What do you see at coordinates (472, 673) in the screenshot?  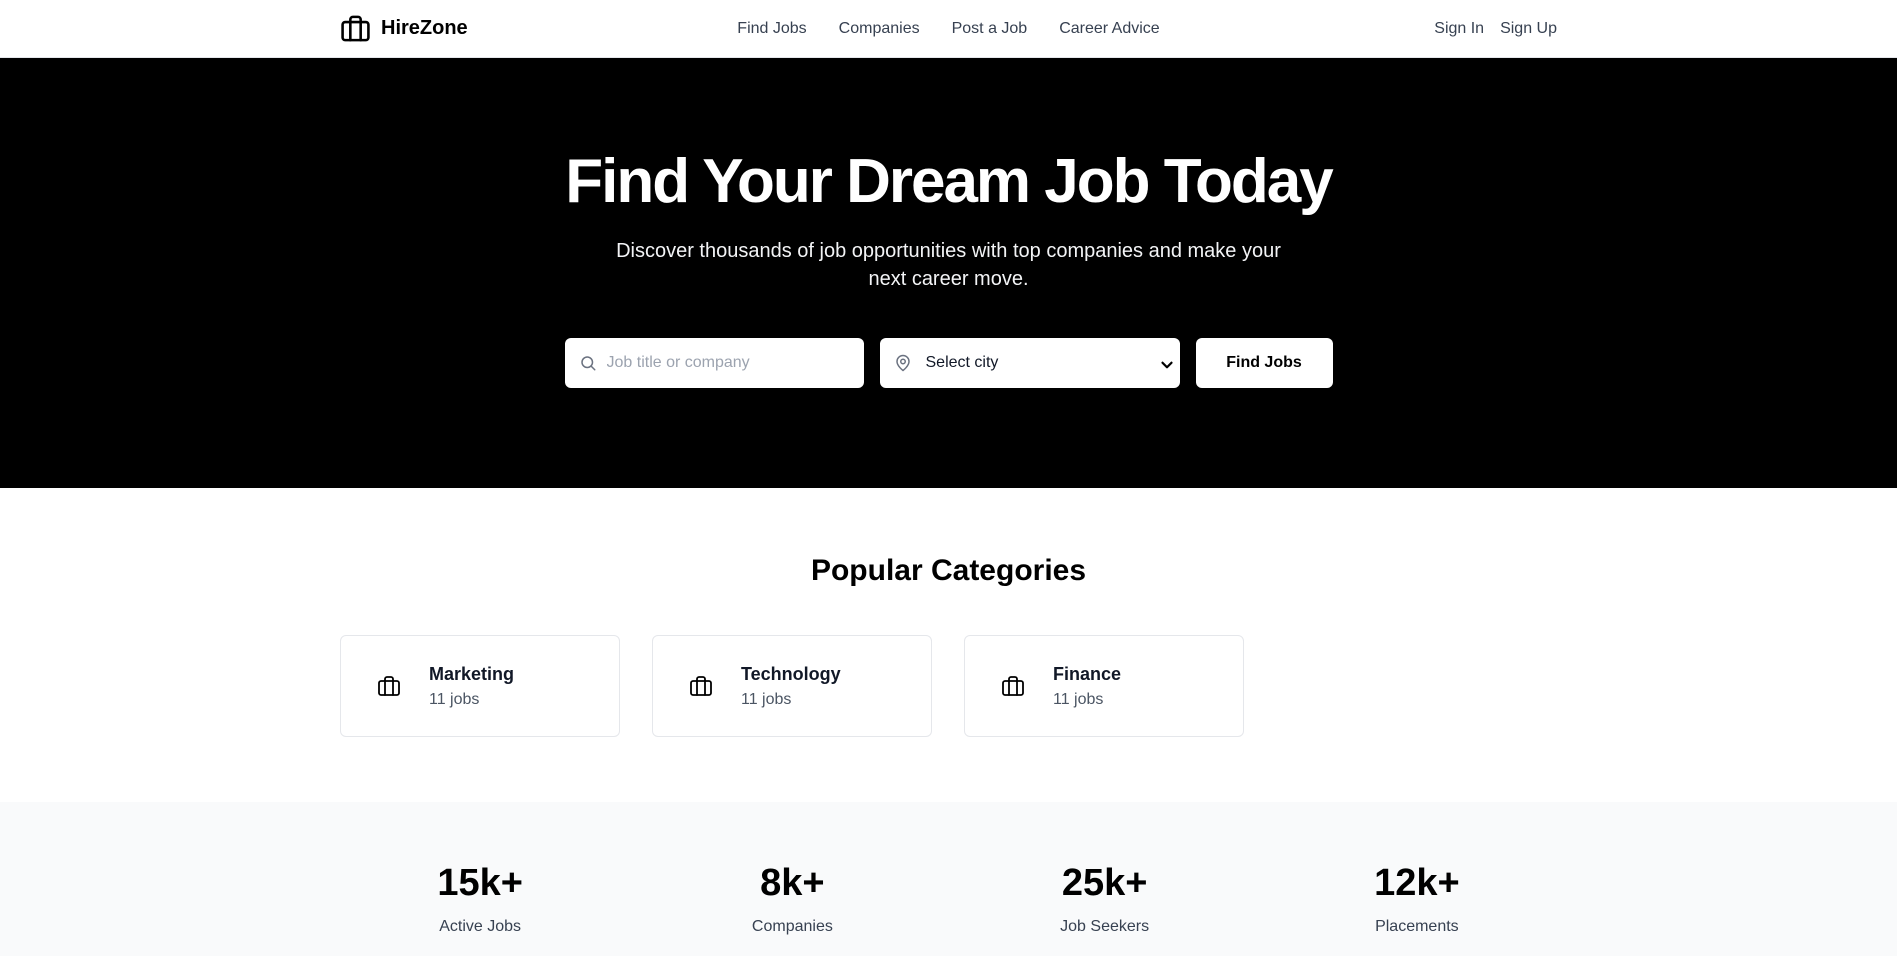 I see `category-name: Marketing` at bounding box center [472, 673].